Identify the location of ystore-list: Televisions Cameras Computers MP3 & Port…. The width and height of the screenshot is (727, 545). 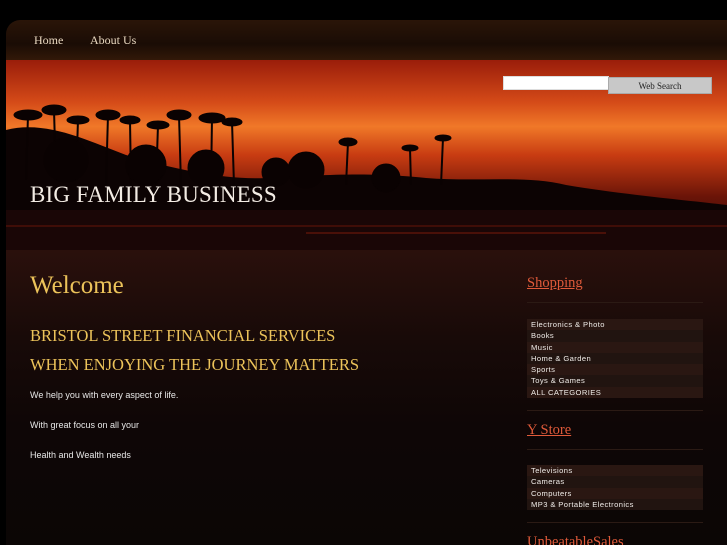
(615, 488).